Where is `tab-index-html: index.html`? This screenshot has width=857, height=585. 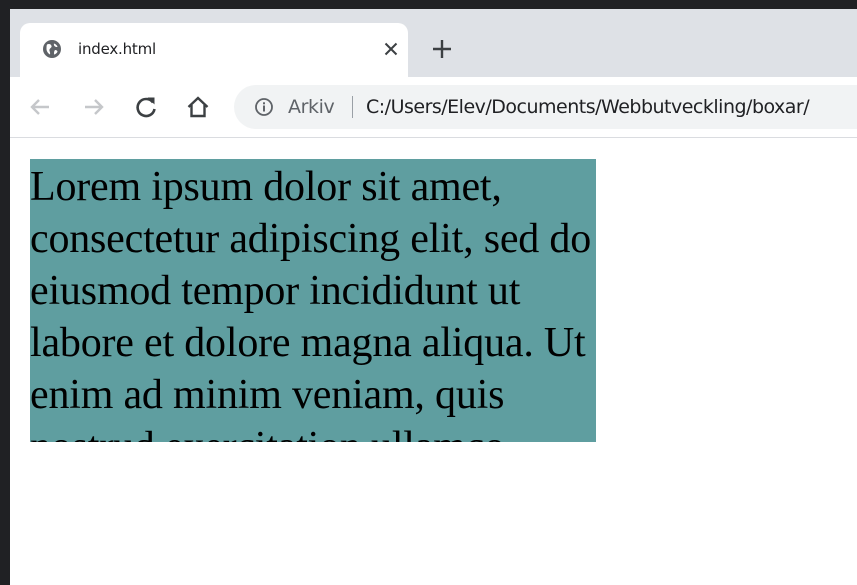
tab-index-html: index.html is located at coordinates (214, 50).